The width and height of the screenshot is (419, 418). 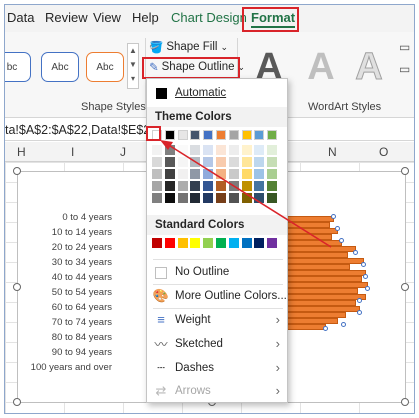 What do you see at coordinates (332, 152) in the screenshot?
I see `column-header: N` at bounding box center [332, 152].